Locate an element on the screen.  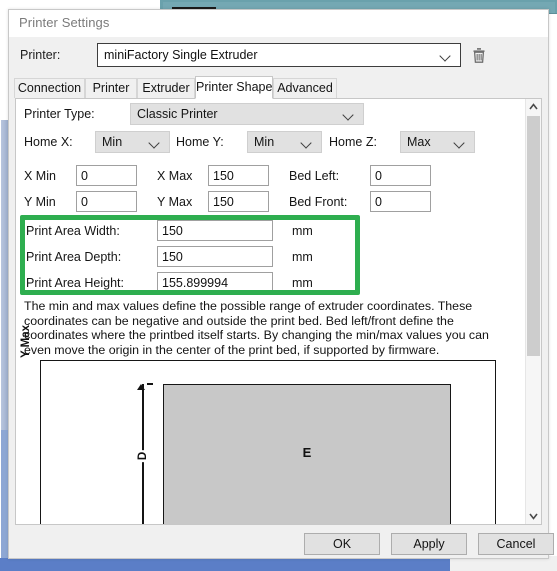
home-y-label: Home Y: is located at coordinates (200, 142).